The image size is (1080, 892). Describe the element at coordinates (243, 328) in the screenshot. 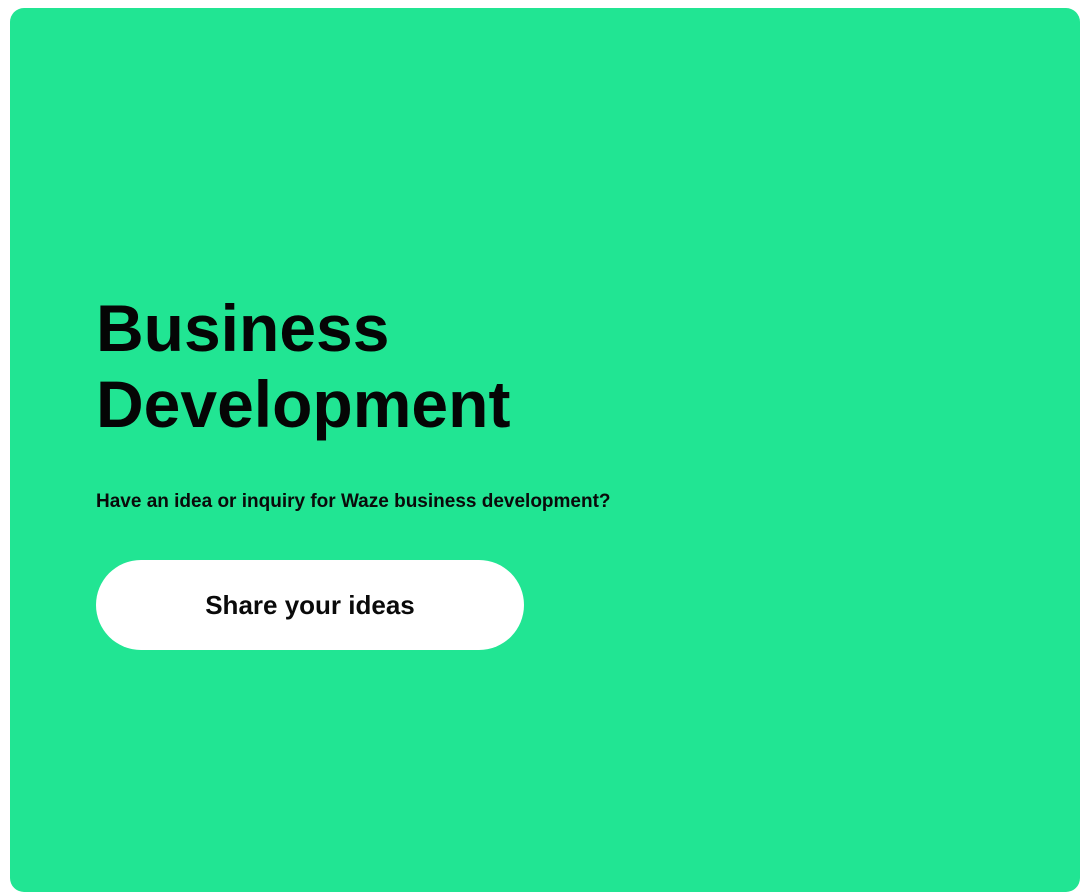

I see `card-title-line-1: Business` at that location.